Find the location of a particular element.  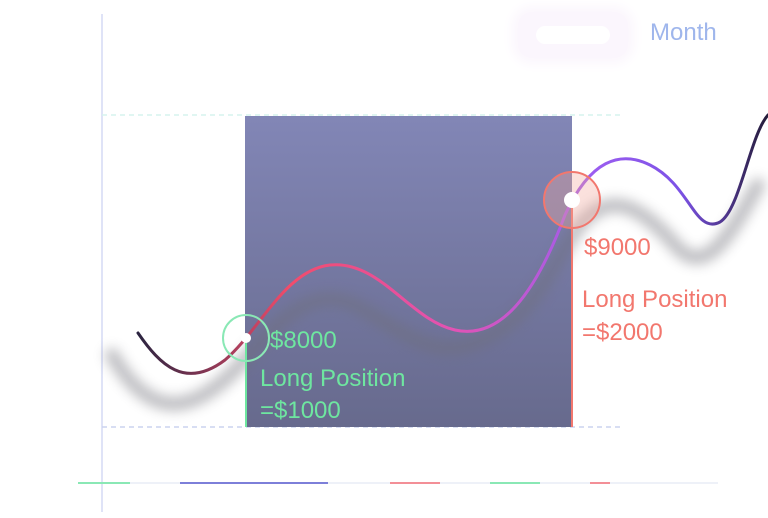

entry-position-value: =$1000 is located at coordinates (300, 410).